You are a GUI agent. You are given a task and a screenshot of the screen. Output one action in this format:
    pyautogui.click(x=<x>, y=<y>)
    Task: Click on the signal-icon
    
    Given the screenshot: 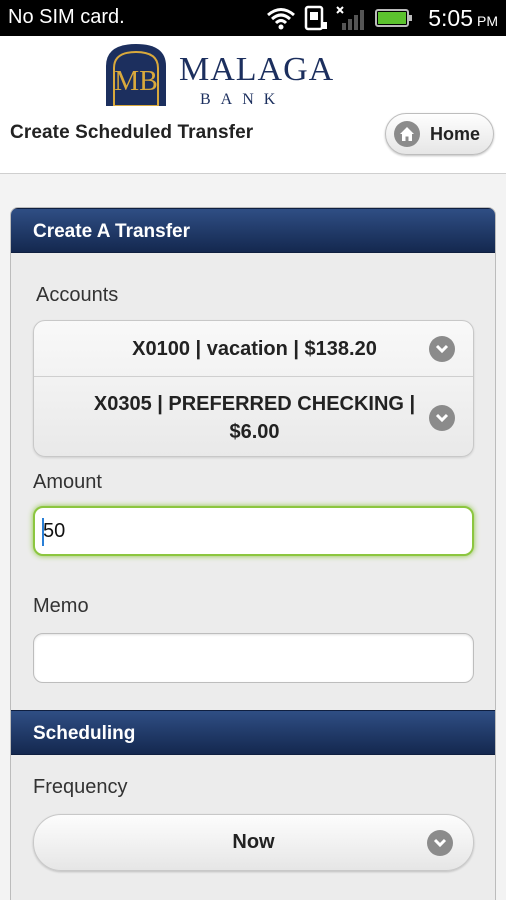 What is the action you would take?
    pyautogui.click(x=350, y=18)
    